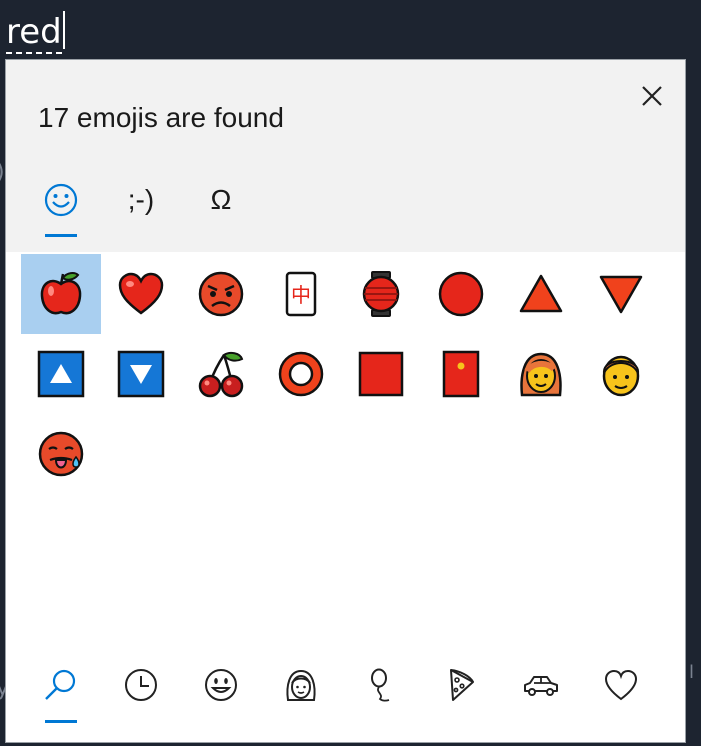  I want to click on down-button-icon, so click(141, 374).